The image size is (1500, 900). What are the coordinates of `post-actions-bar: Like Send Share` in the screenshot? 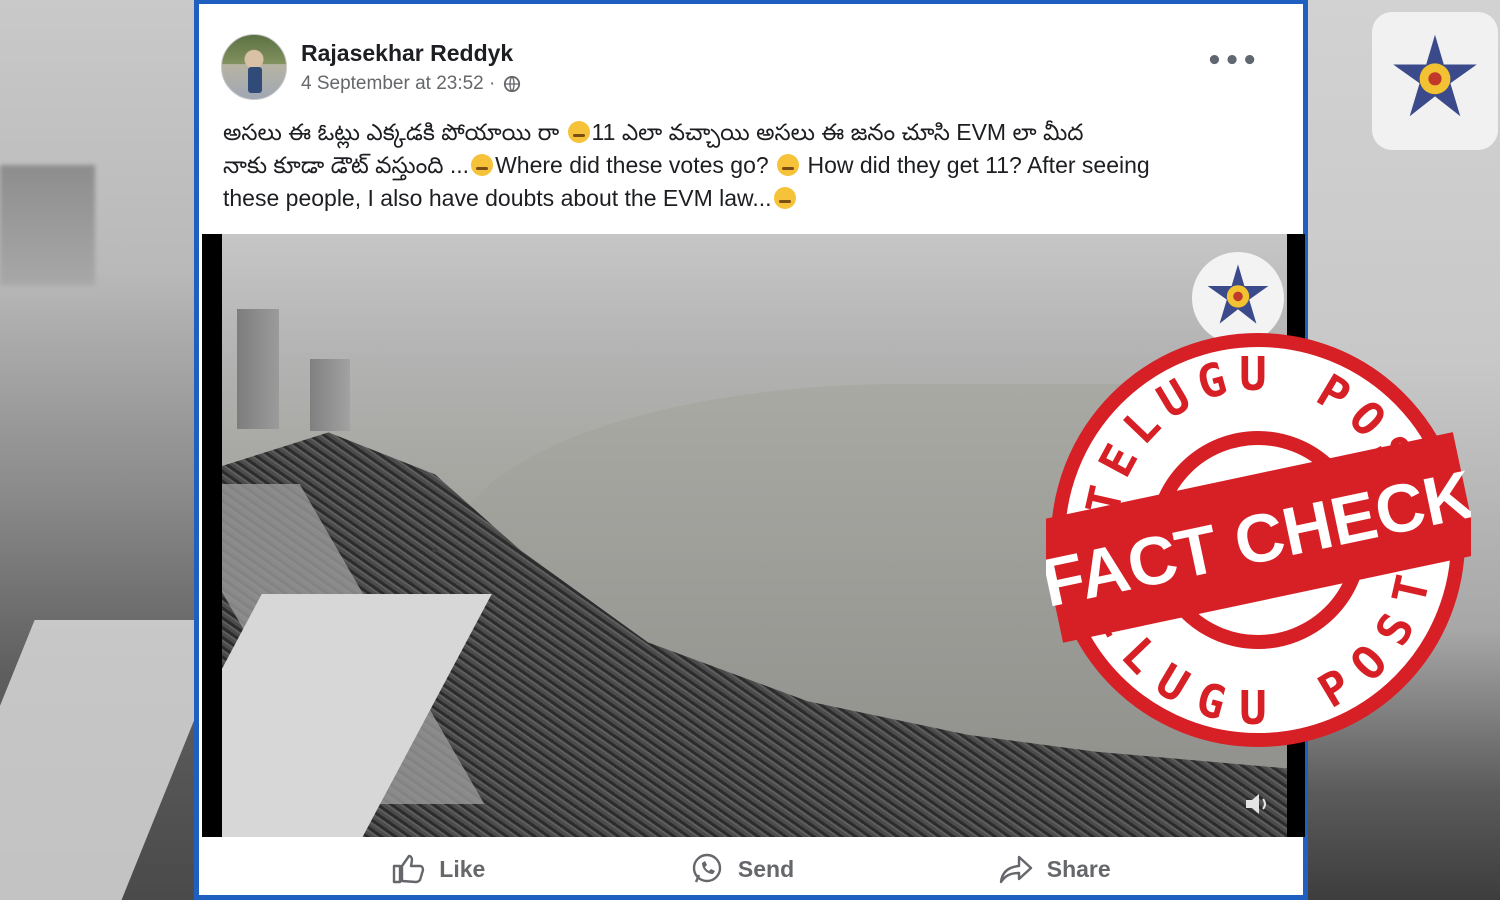 It's located at (751, 869).